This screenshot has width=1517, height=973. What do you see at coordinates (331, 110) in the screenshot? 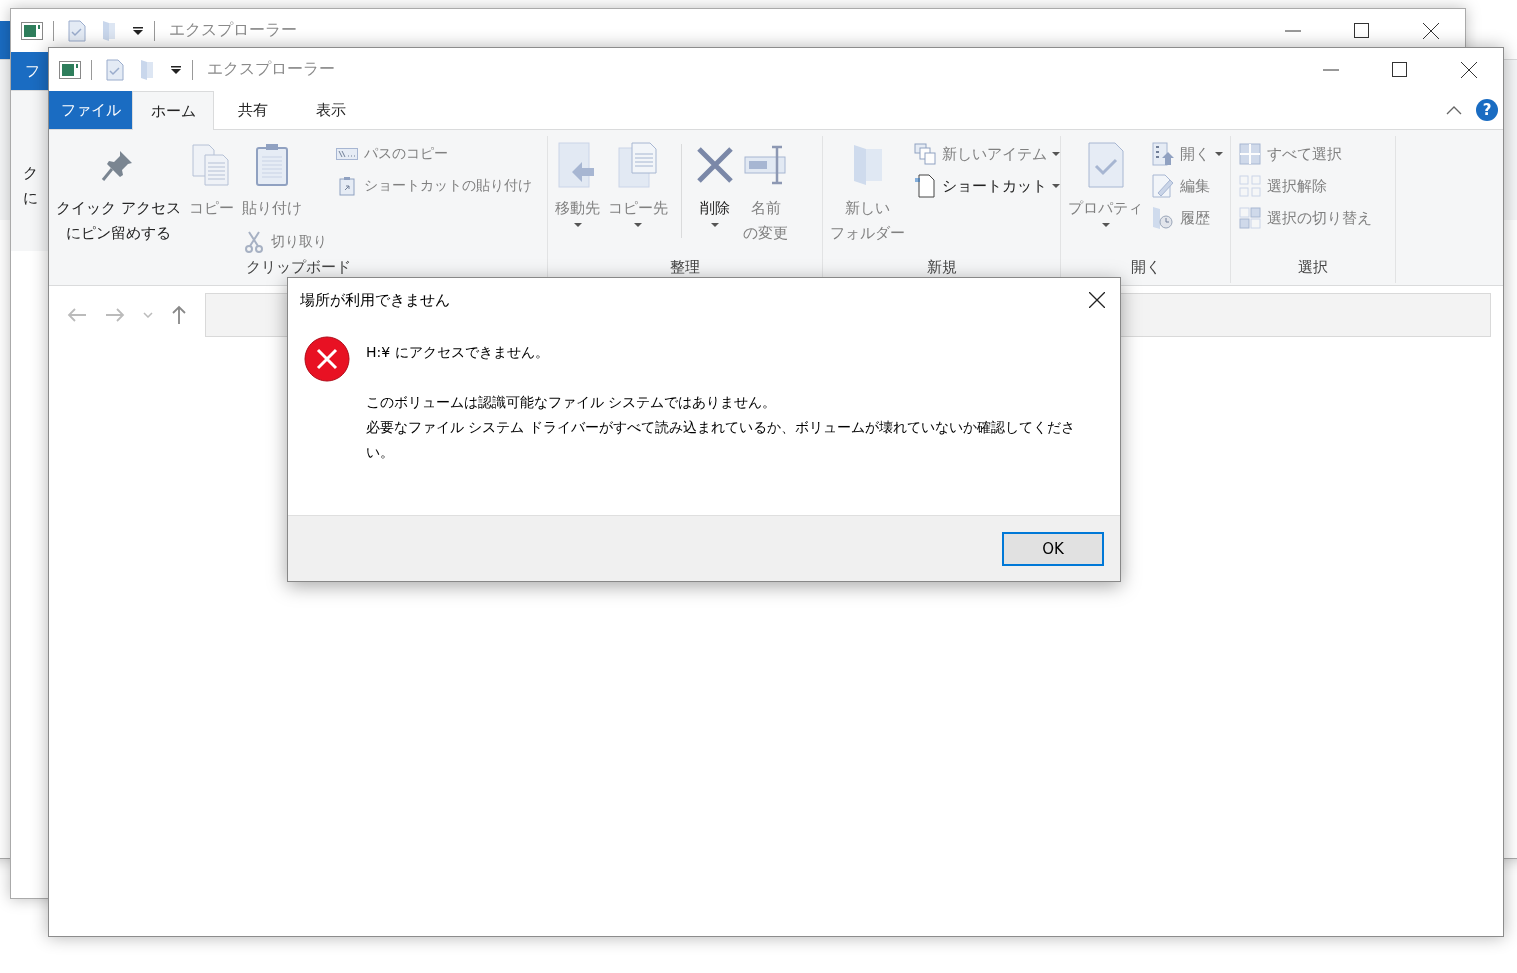
I see `ribbon-tab: 表示` at bounding box center [331, 110].